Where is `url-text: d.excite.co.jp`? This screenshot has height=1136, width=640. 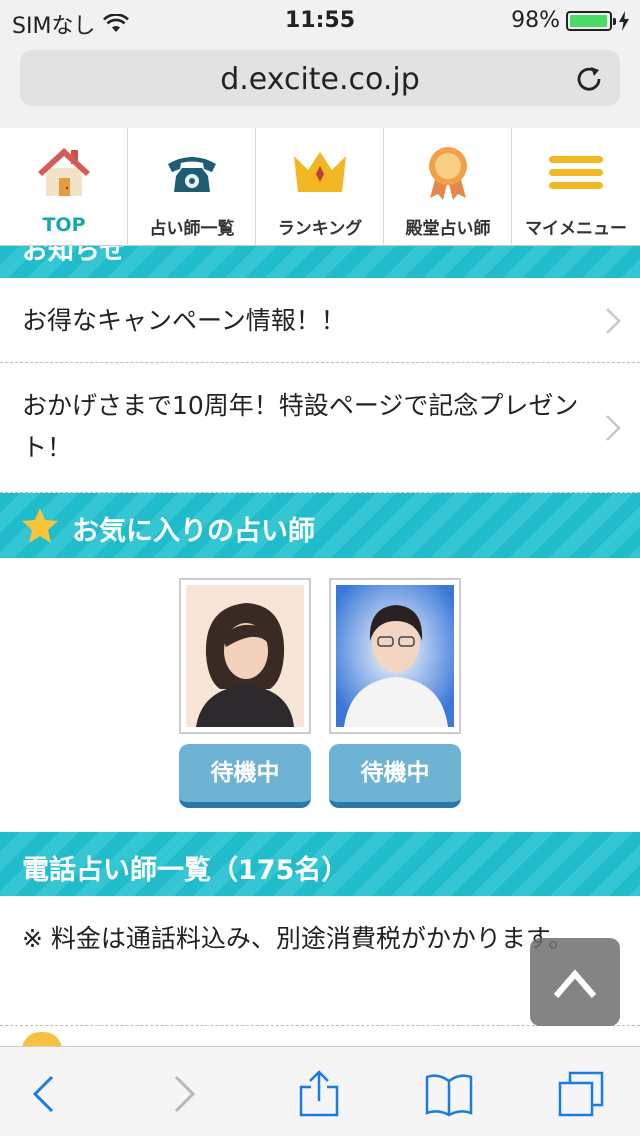 url-text: d.excite.co.jp is located at coordinates (320, 79).